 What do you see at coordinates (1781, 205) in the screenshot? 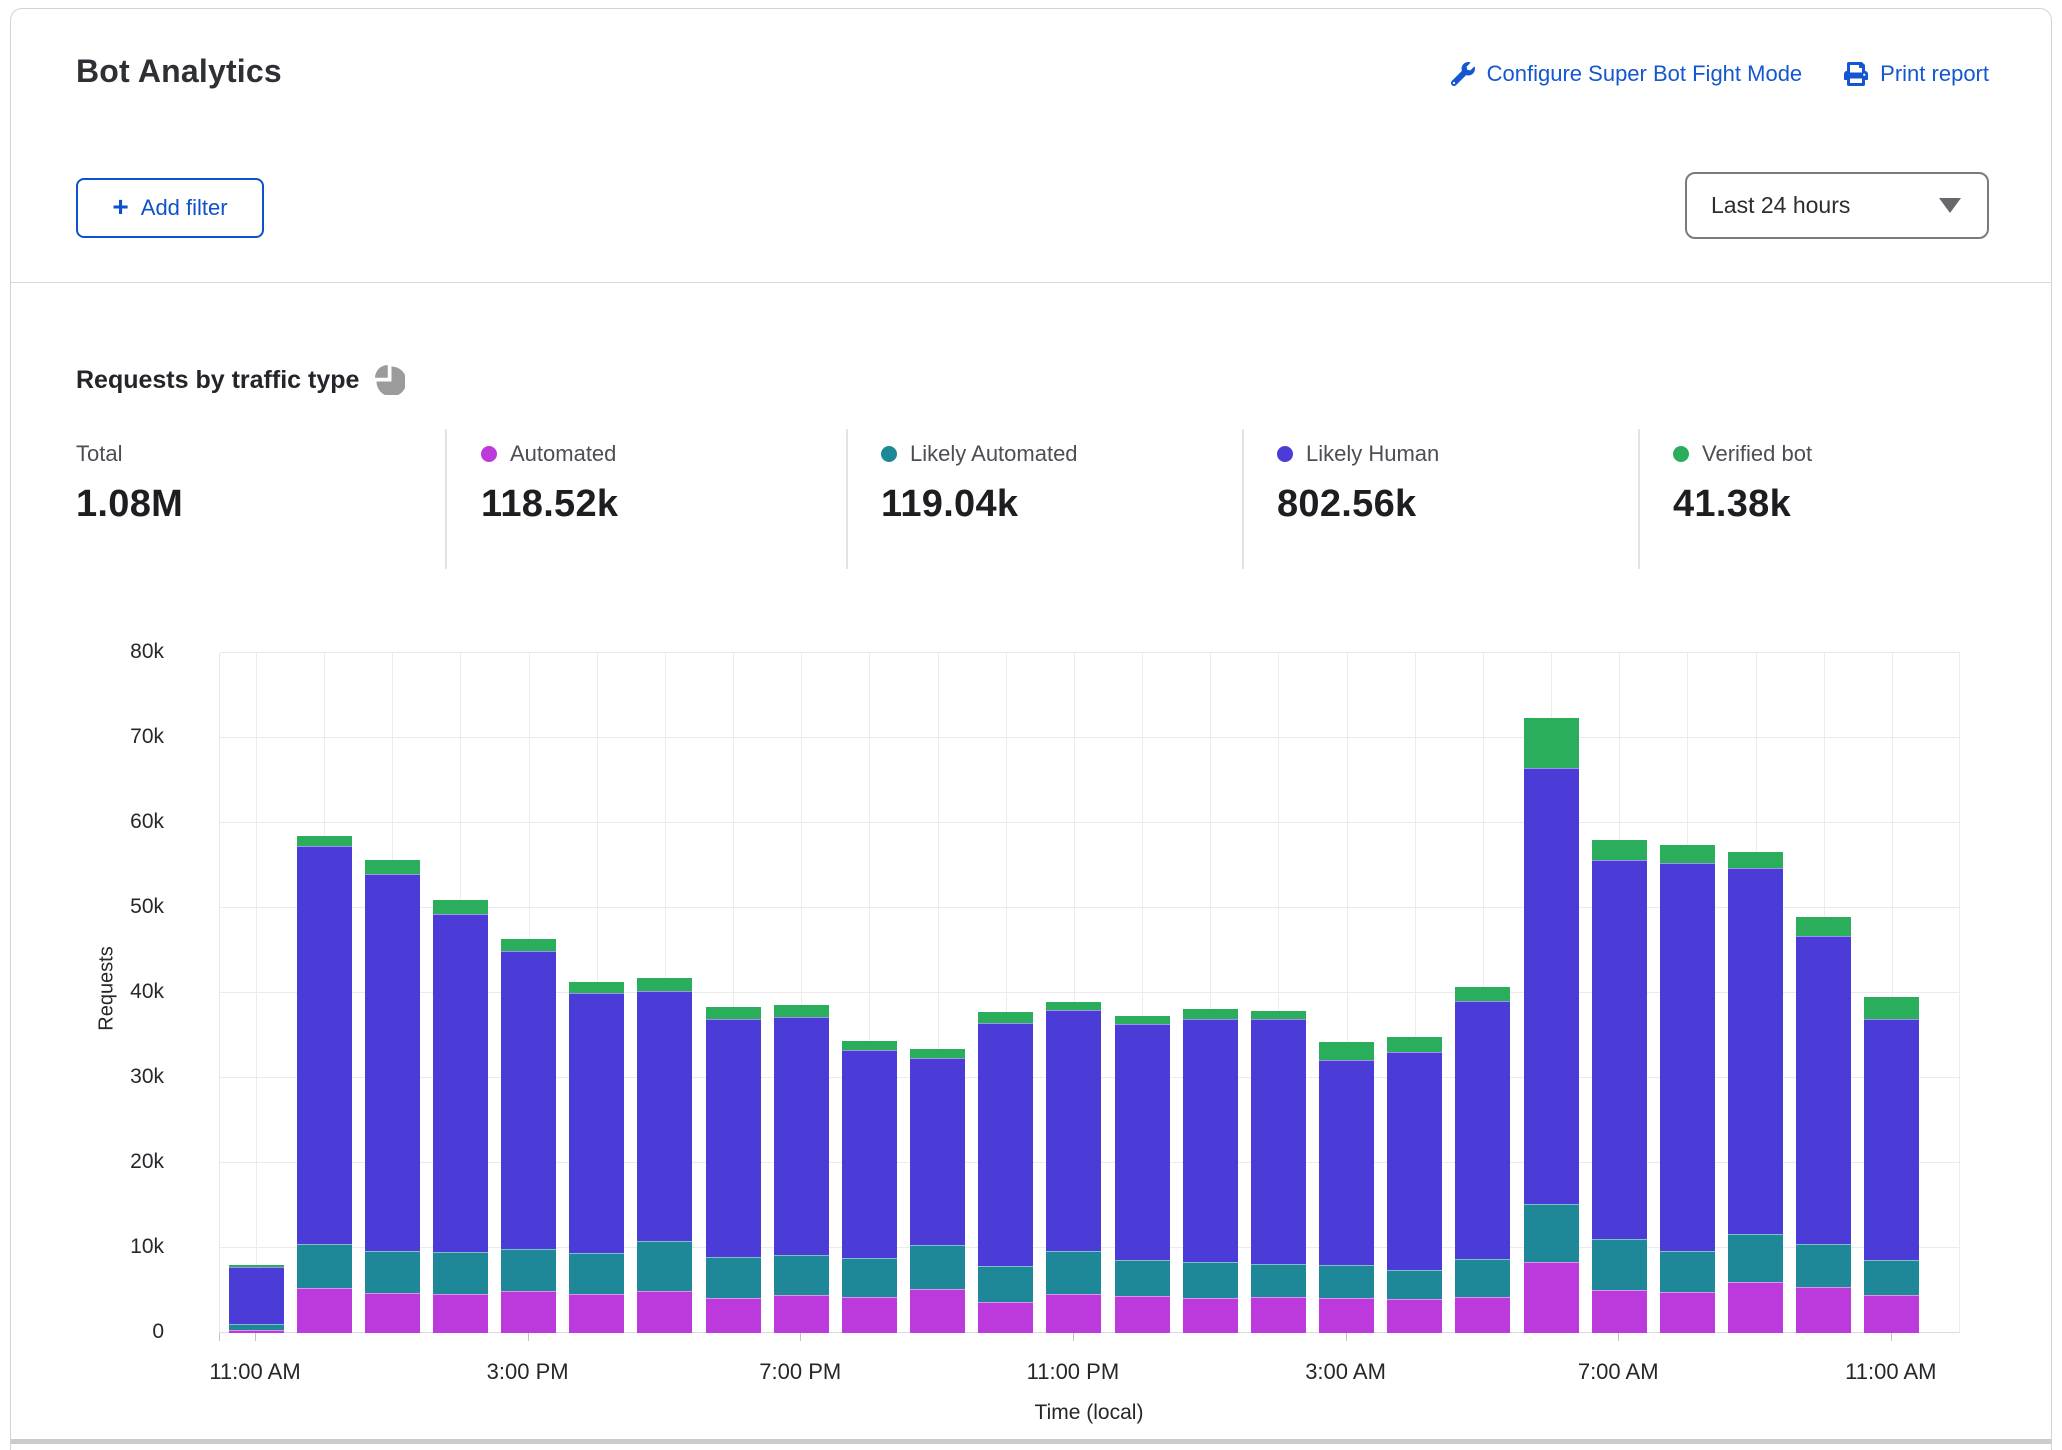
I see `time-range-value: Last 24 hours` at bounding box center [1781, 205].